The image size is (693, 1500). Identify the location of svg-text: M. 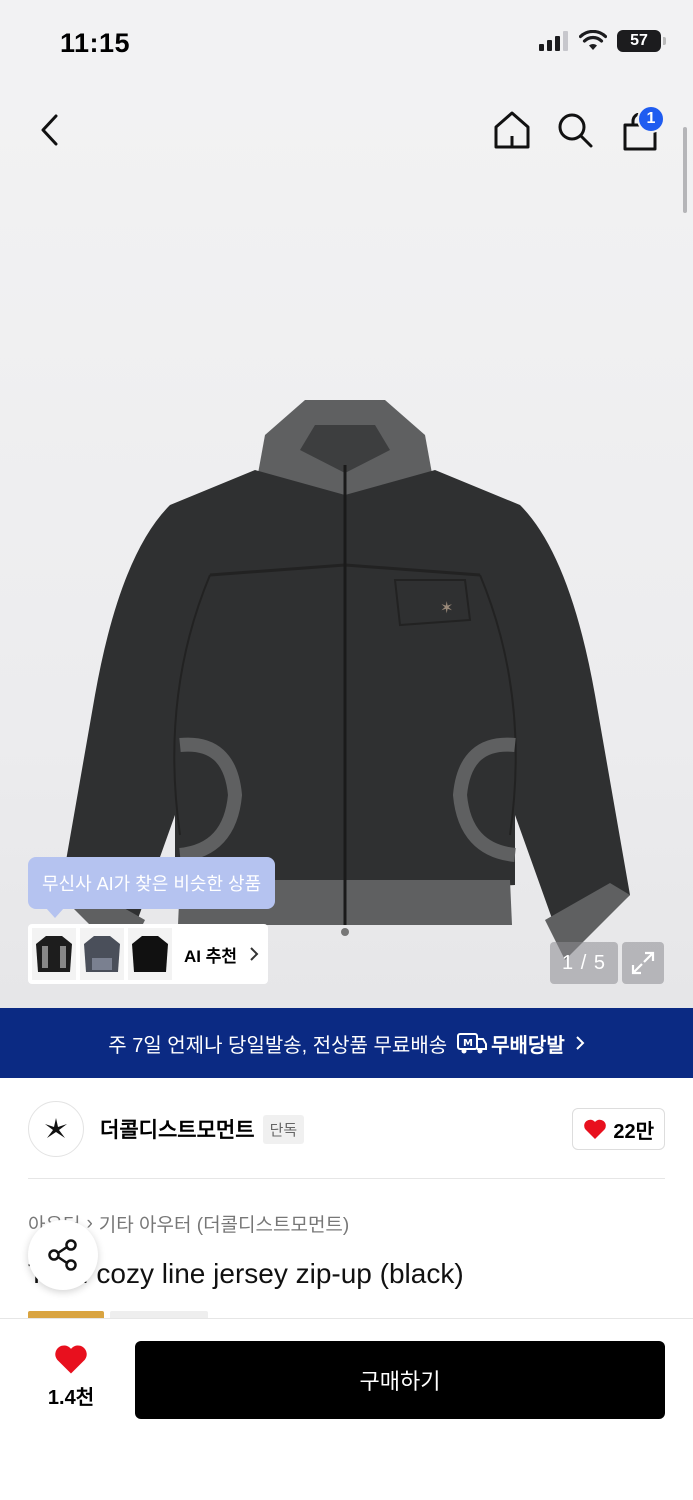
(468, 1043).